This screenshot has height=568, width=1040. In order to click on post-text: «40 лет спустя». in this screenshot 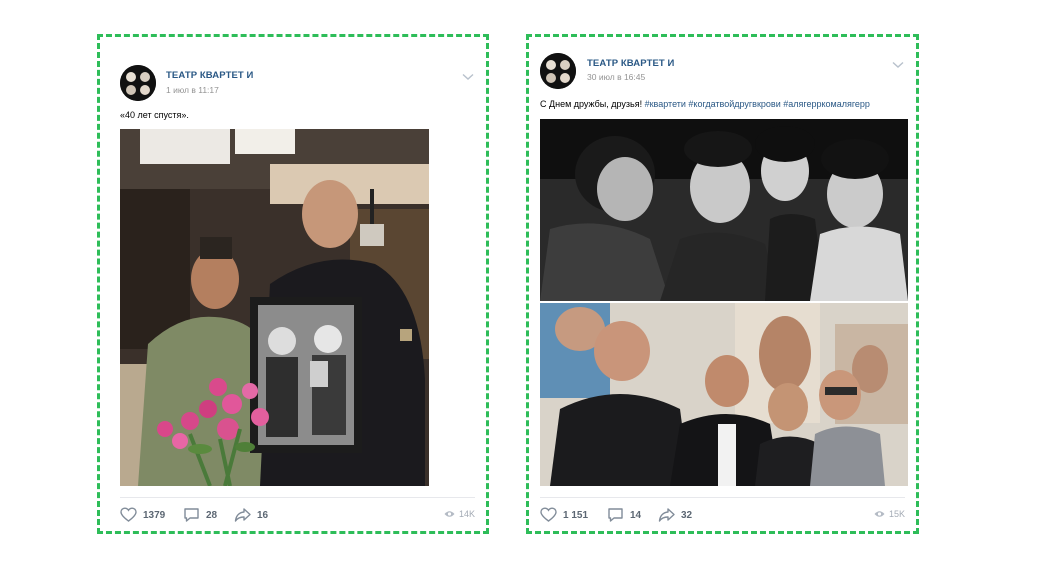, I will do `click(154, 115)`.